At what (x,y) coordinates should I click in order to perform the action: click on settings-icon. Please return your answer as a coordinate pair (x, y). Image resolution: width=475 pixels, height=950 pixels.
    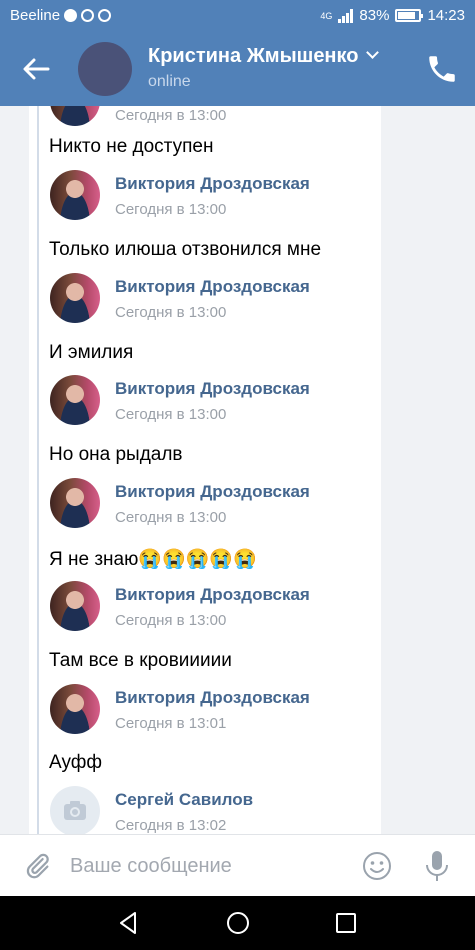
    Looking at the image, I should click on (88, 15).